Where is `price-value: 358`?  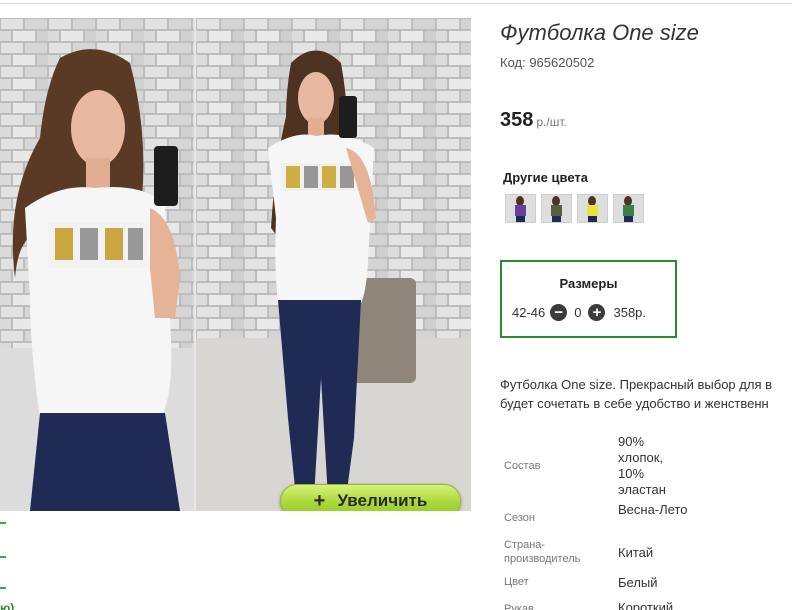
price-value: 358 is located at coordinates (517, 120).